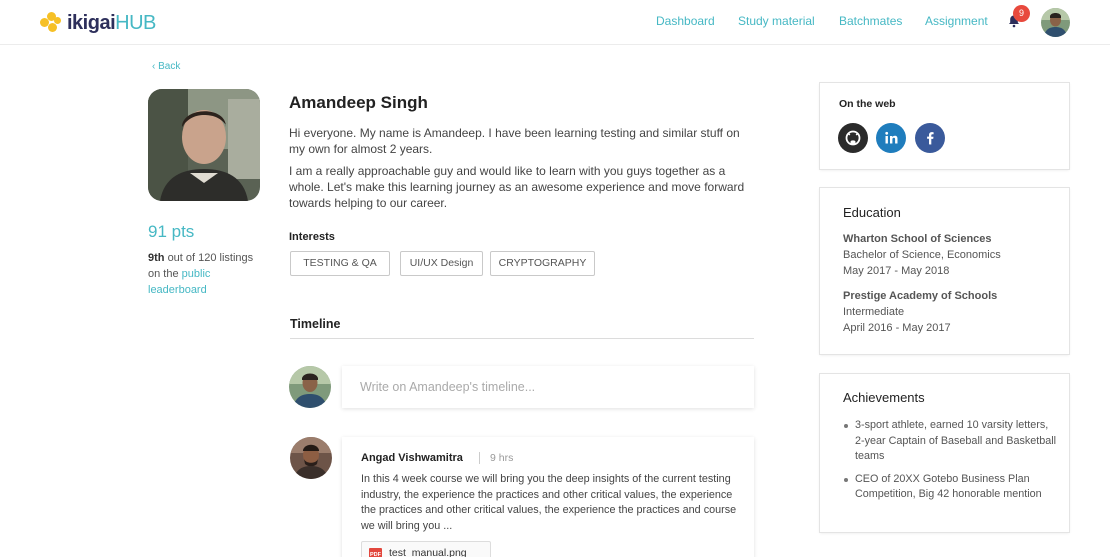 The width and height of the screenshot is (1110, 557). Describe the element at coordinates (930, 138) in the screenshot. I see `facebook-icon` at that location.